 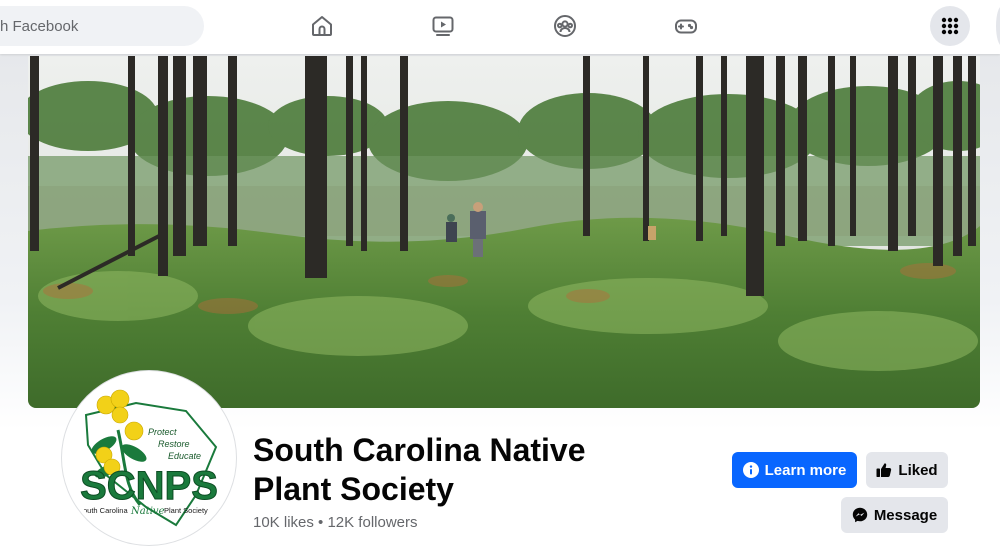 What do you see at coordinates (174, 444) in the screenshot?
I see `logo-tagline-restore: Restore` at bounding box center [174, 444].